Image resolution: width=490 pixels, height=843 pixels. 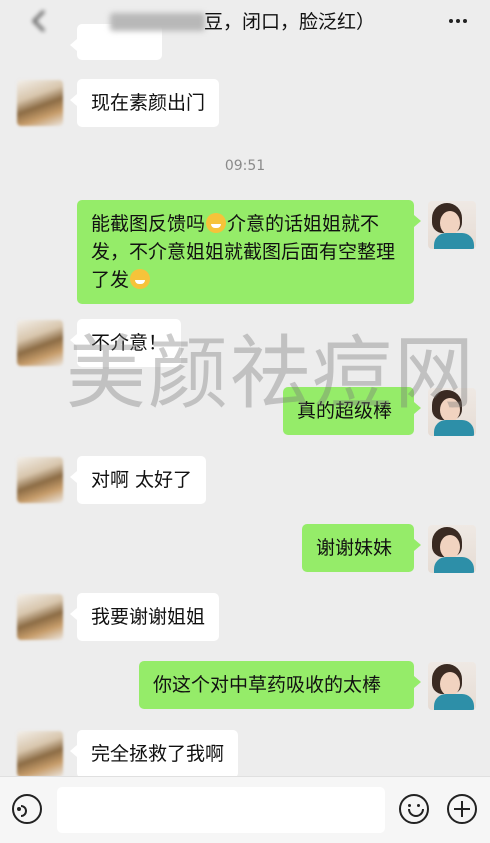 I want to click on chat-title-text: 豆，闭口，脸泛红）, so click(x=290, y=22).